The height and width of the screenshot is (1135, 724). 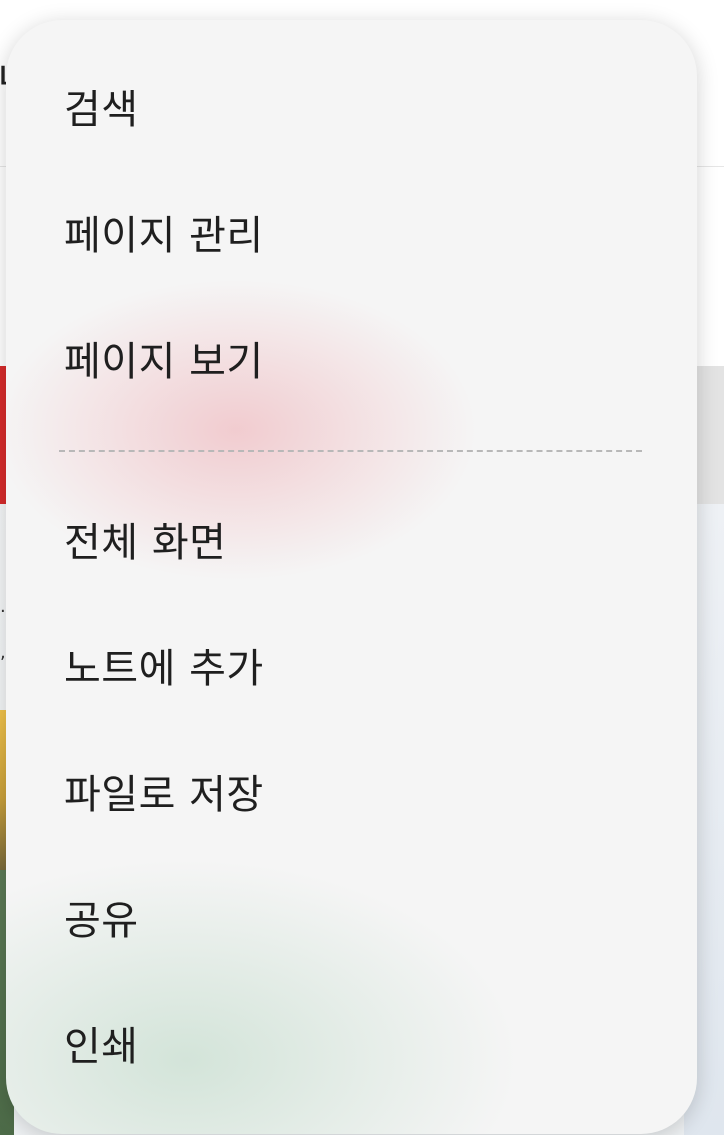 I want to click on menu-item-share: 공유, so click(x=101, y=921).